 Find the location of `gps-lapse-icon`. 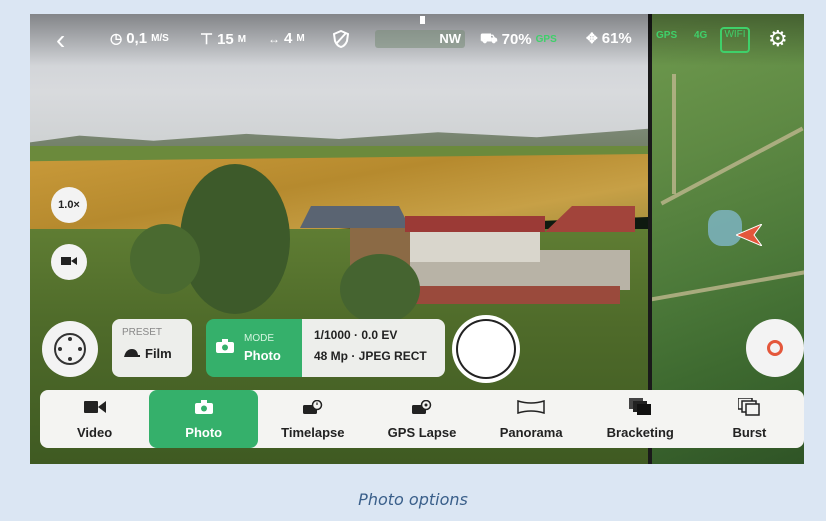

gps-lapse-icon is located at coordinates (421, 407).